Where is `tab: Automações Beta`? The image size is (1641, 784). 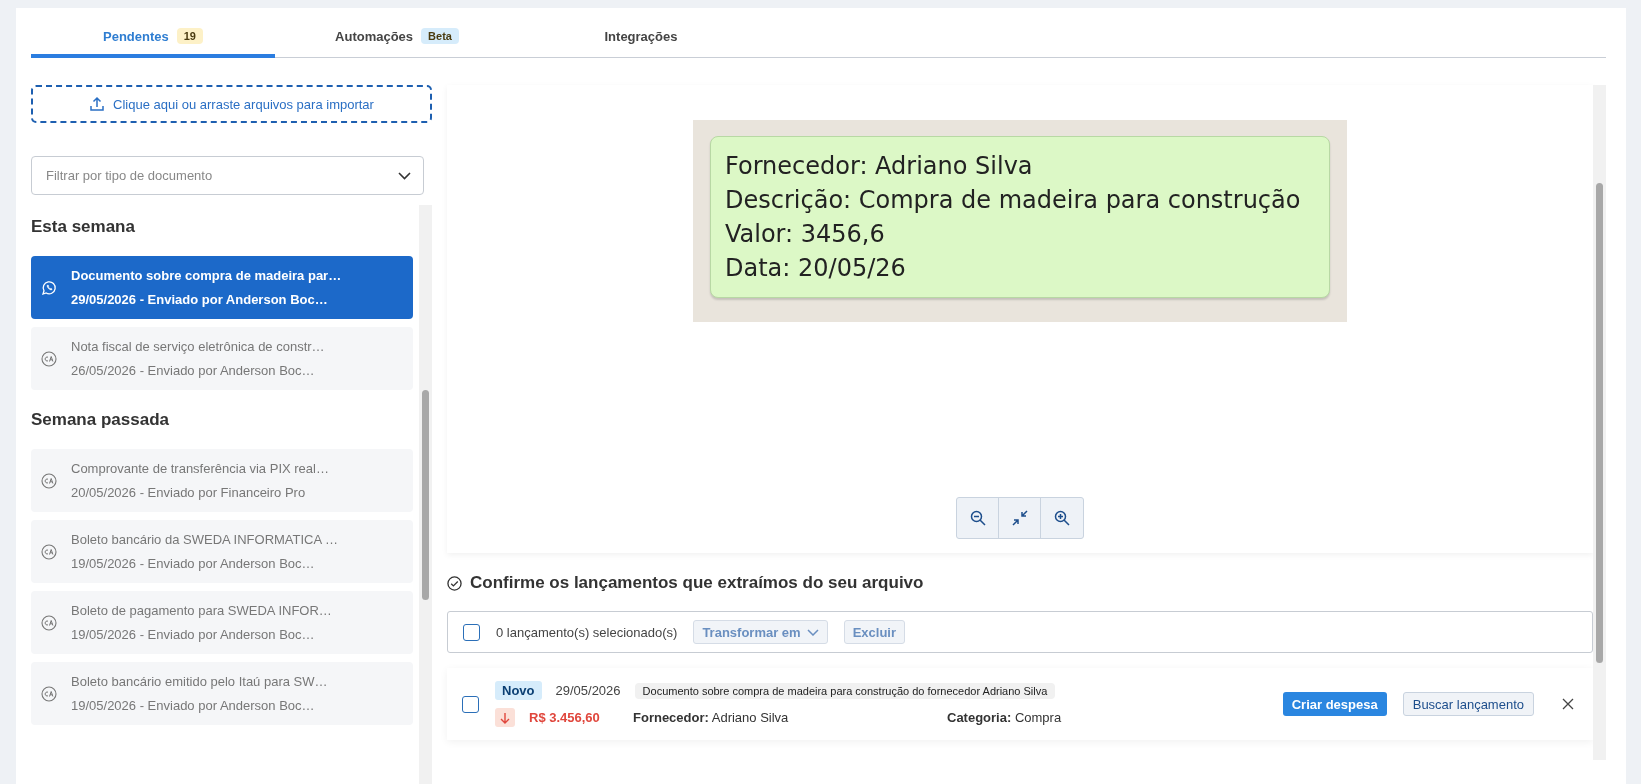 tab: Automações Beta is located at coordinates (397, 33).